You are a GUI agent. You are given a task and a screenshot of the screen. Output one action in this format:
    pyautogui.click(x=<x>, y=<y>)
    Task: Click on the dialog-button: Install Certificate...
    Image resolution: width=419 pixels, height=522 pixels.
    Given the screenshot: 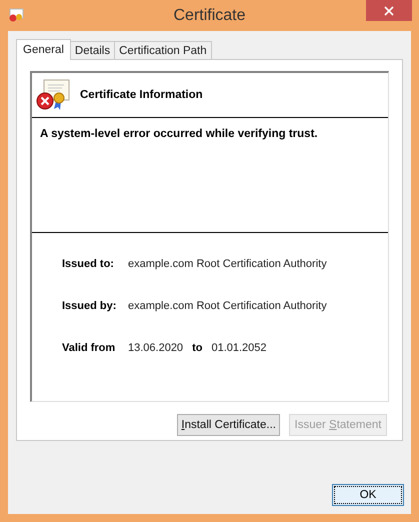 What is the action you would take?
    pyautogui.click(x=228, y=425)
    